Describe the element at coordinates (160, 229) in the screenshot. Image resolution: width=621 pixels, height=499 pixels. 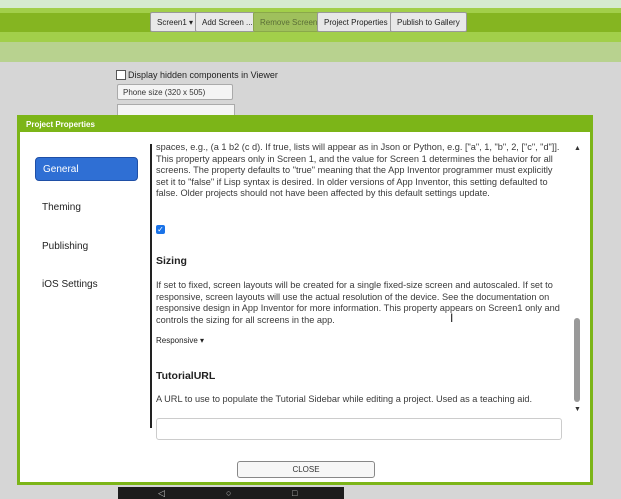
I see `lisp-syntax-checkbox: ✓` at that location.